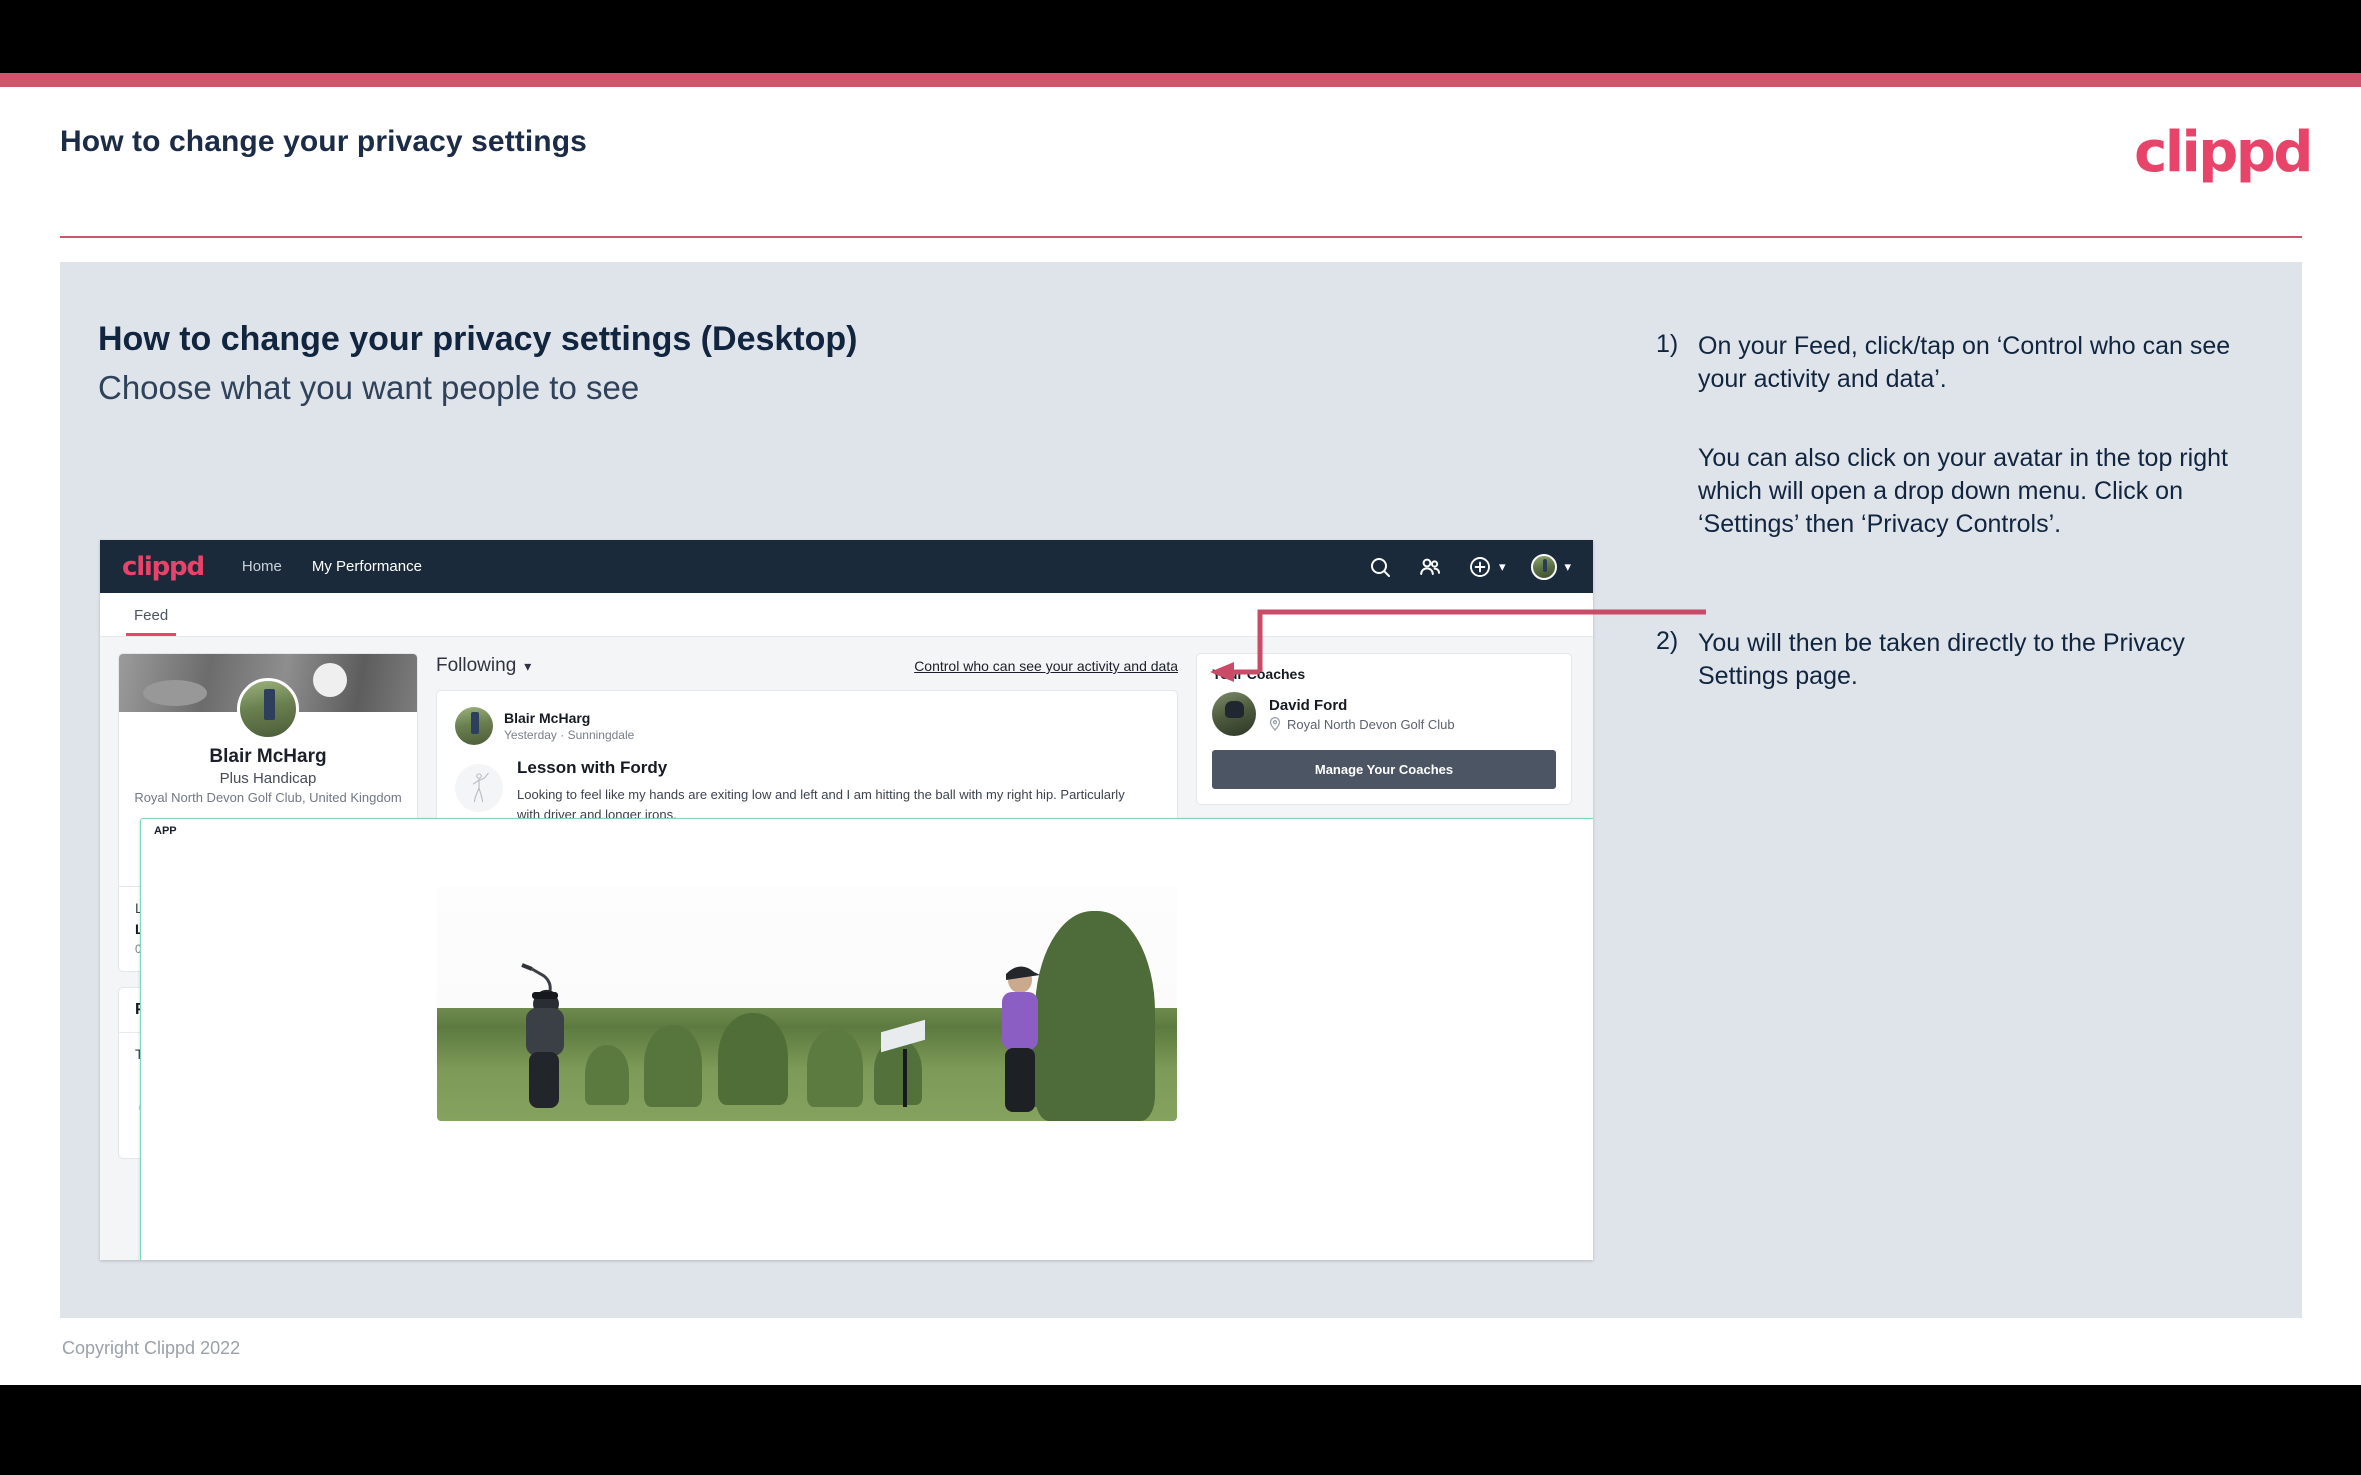  Describe the element at coordinates (367, 566) in the screenshot. I see `nav-link-my-performance: My Performance` at that location.